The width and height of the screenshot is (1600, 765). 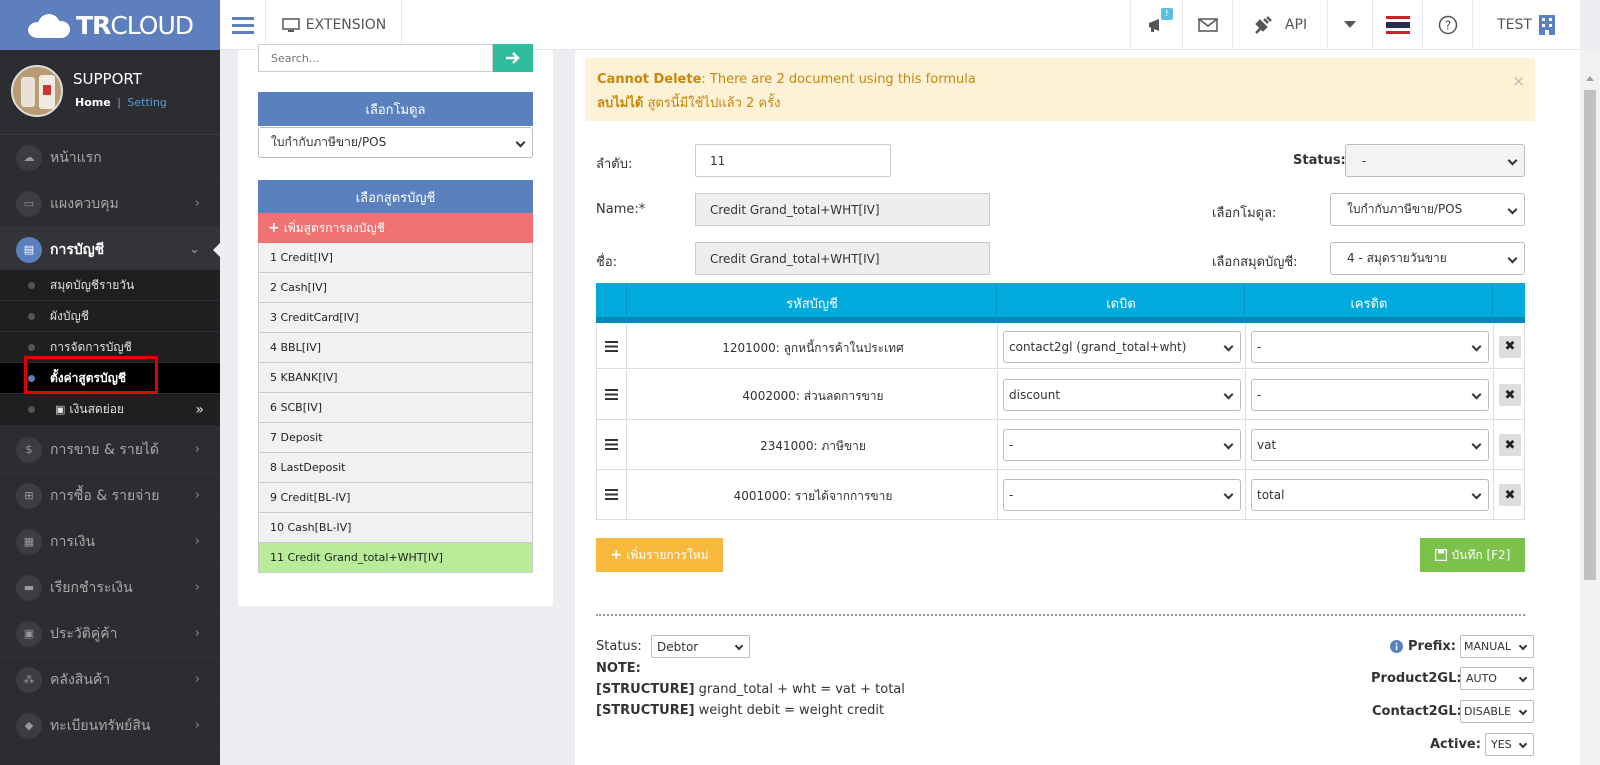 I want to click on product2gl-select: AUTO, so click(x=1497, y=678).